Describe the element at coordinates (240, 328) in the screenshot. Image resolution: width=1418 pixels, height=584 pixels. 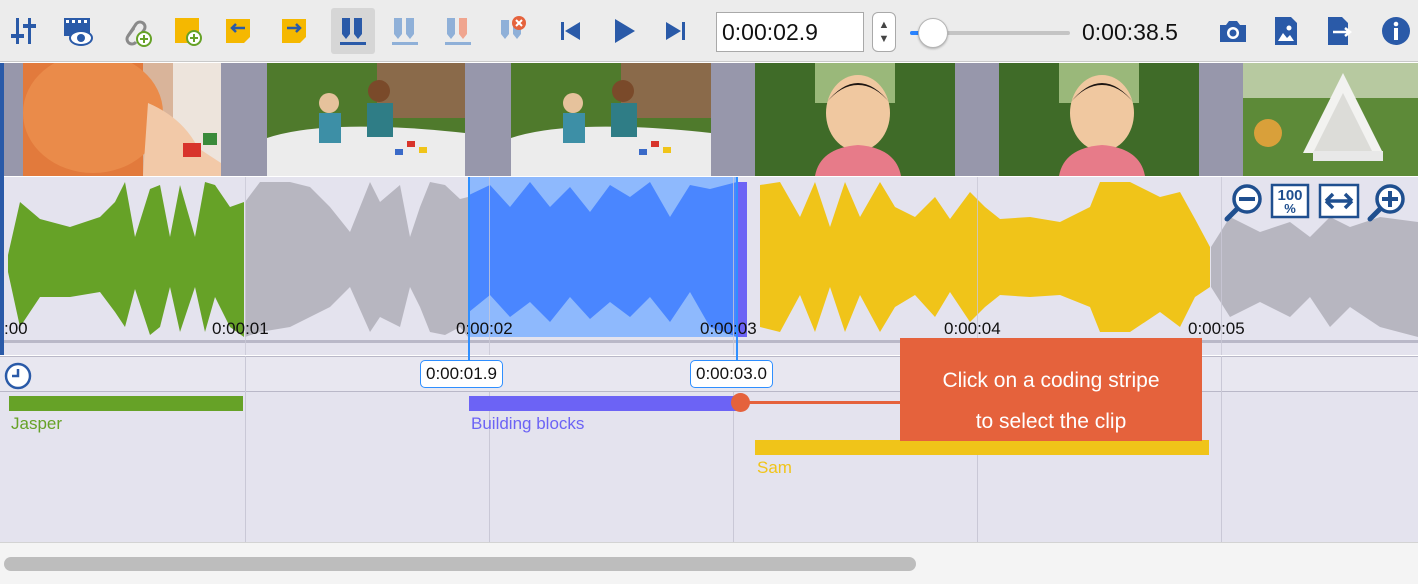
I see `tick-label: 0:00:01` at that location.